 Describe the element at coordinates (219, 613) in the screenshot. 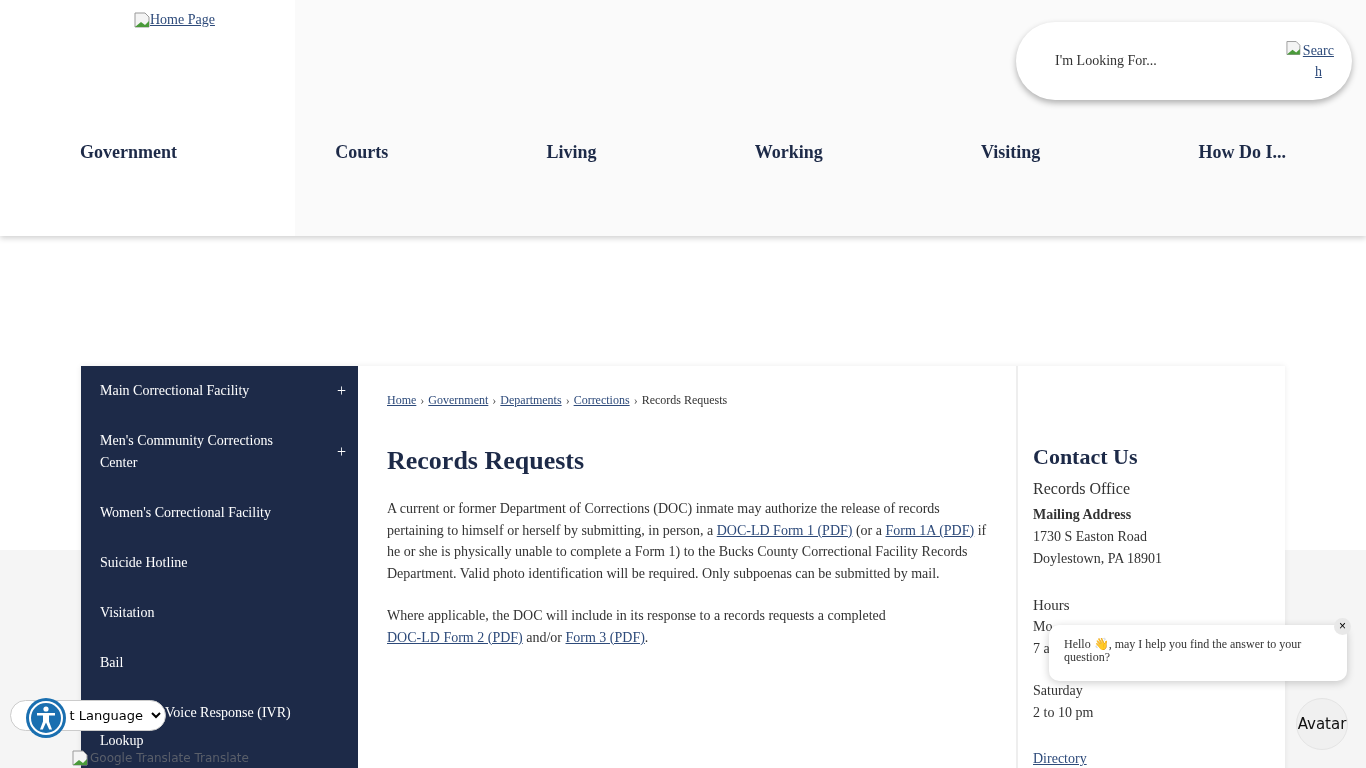

I see `sidebar-item: Visitation` at that location.